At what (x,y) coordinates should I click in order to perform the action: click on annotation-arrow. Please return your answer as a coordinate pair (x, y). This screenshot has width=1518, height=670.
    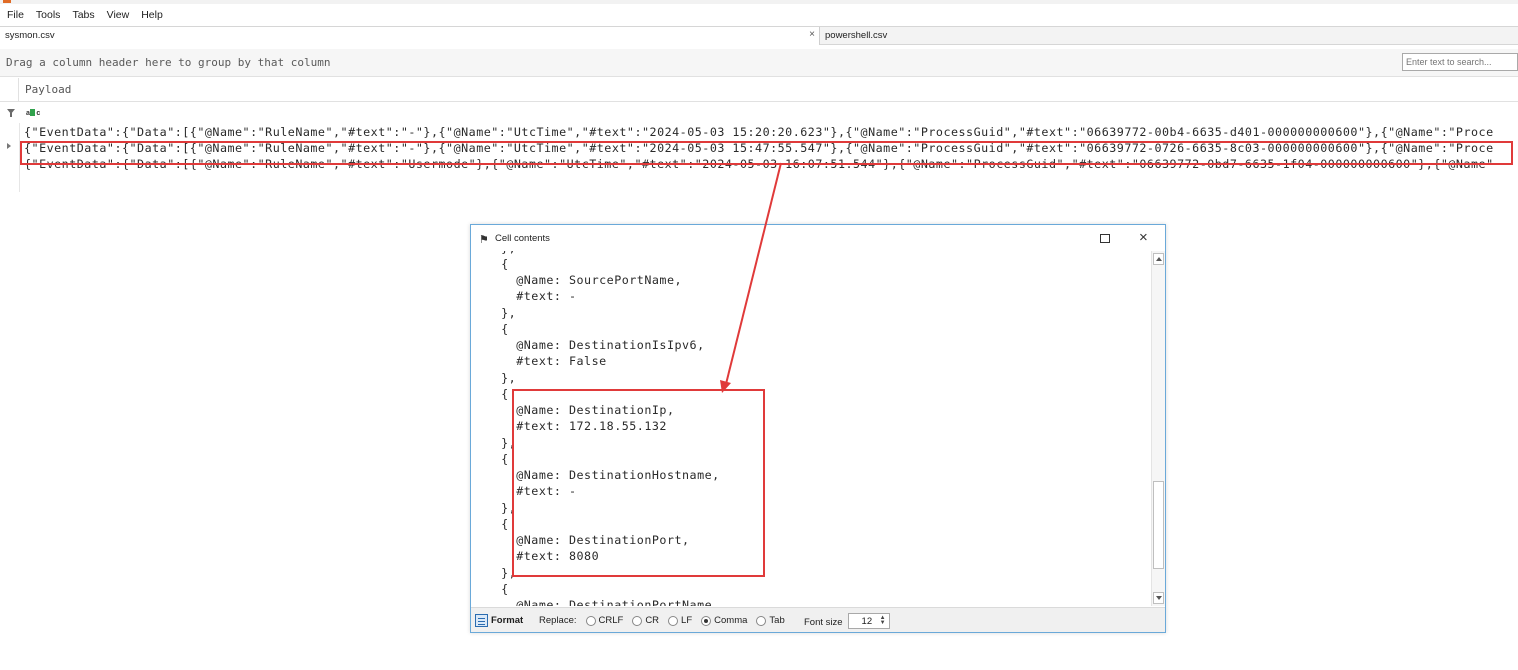
    Looking at the image, I should click on (751, 277).